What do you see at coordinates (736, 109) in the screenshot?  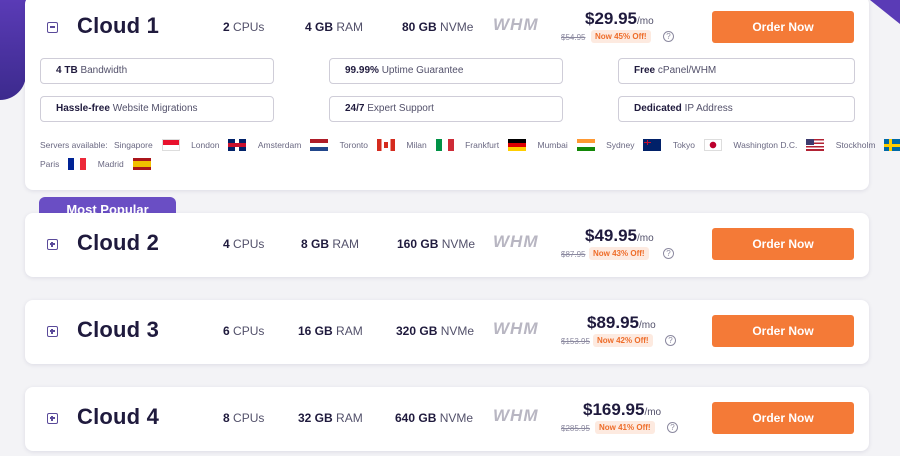 I see `feature-dedicated-ip: Dedicated IP Address` at bounding box center [736, 109].